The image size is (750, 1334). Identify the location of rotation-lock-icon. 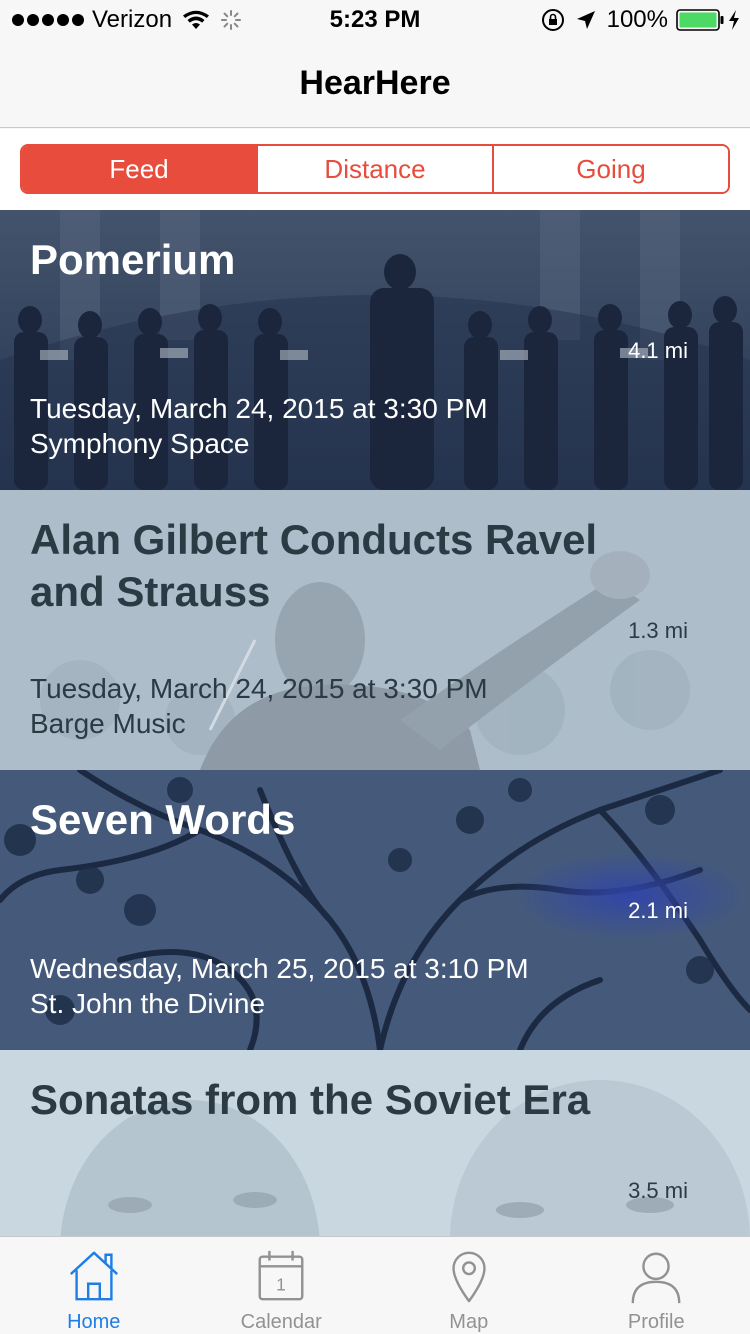
(552, 20).